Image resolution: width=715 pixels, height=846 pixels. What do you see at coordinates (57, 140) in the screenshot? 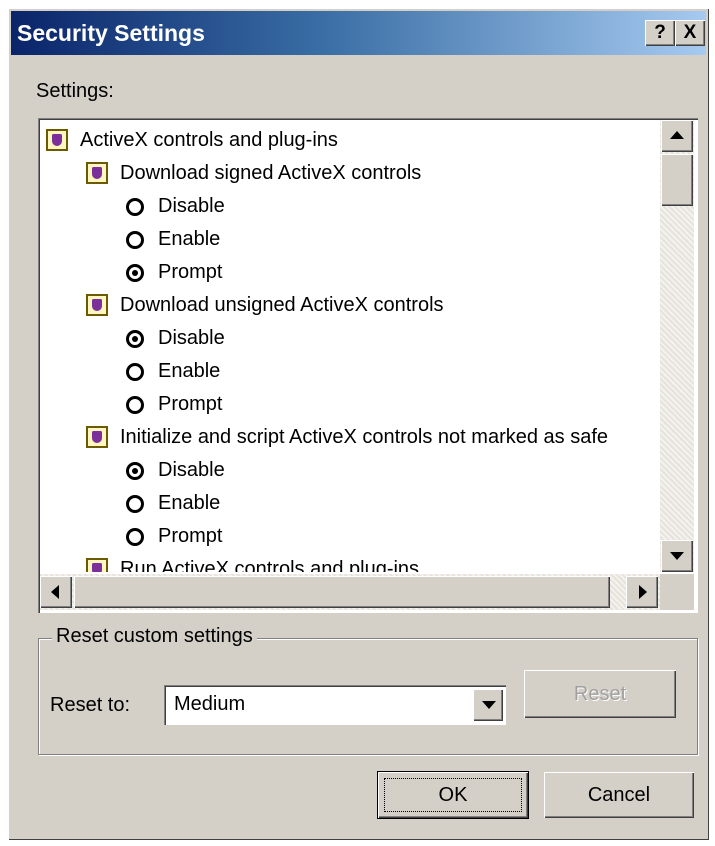
I see `settings-gear-icon` at bounding box center [57, 140].